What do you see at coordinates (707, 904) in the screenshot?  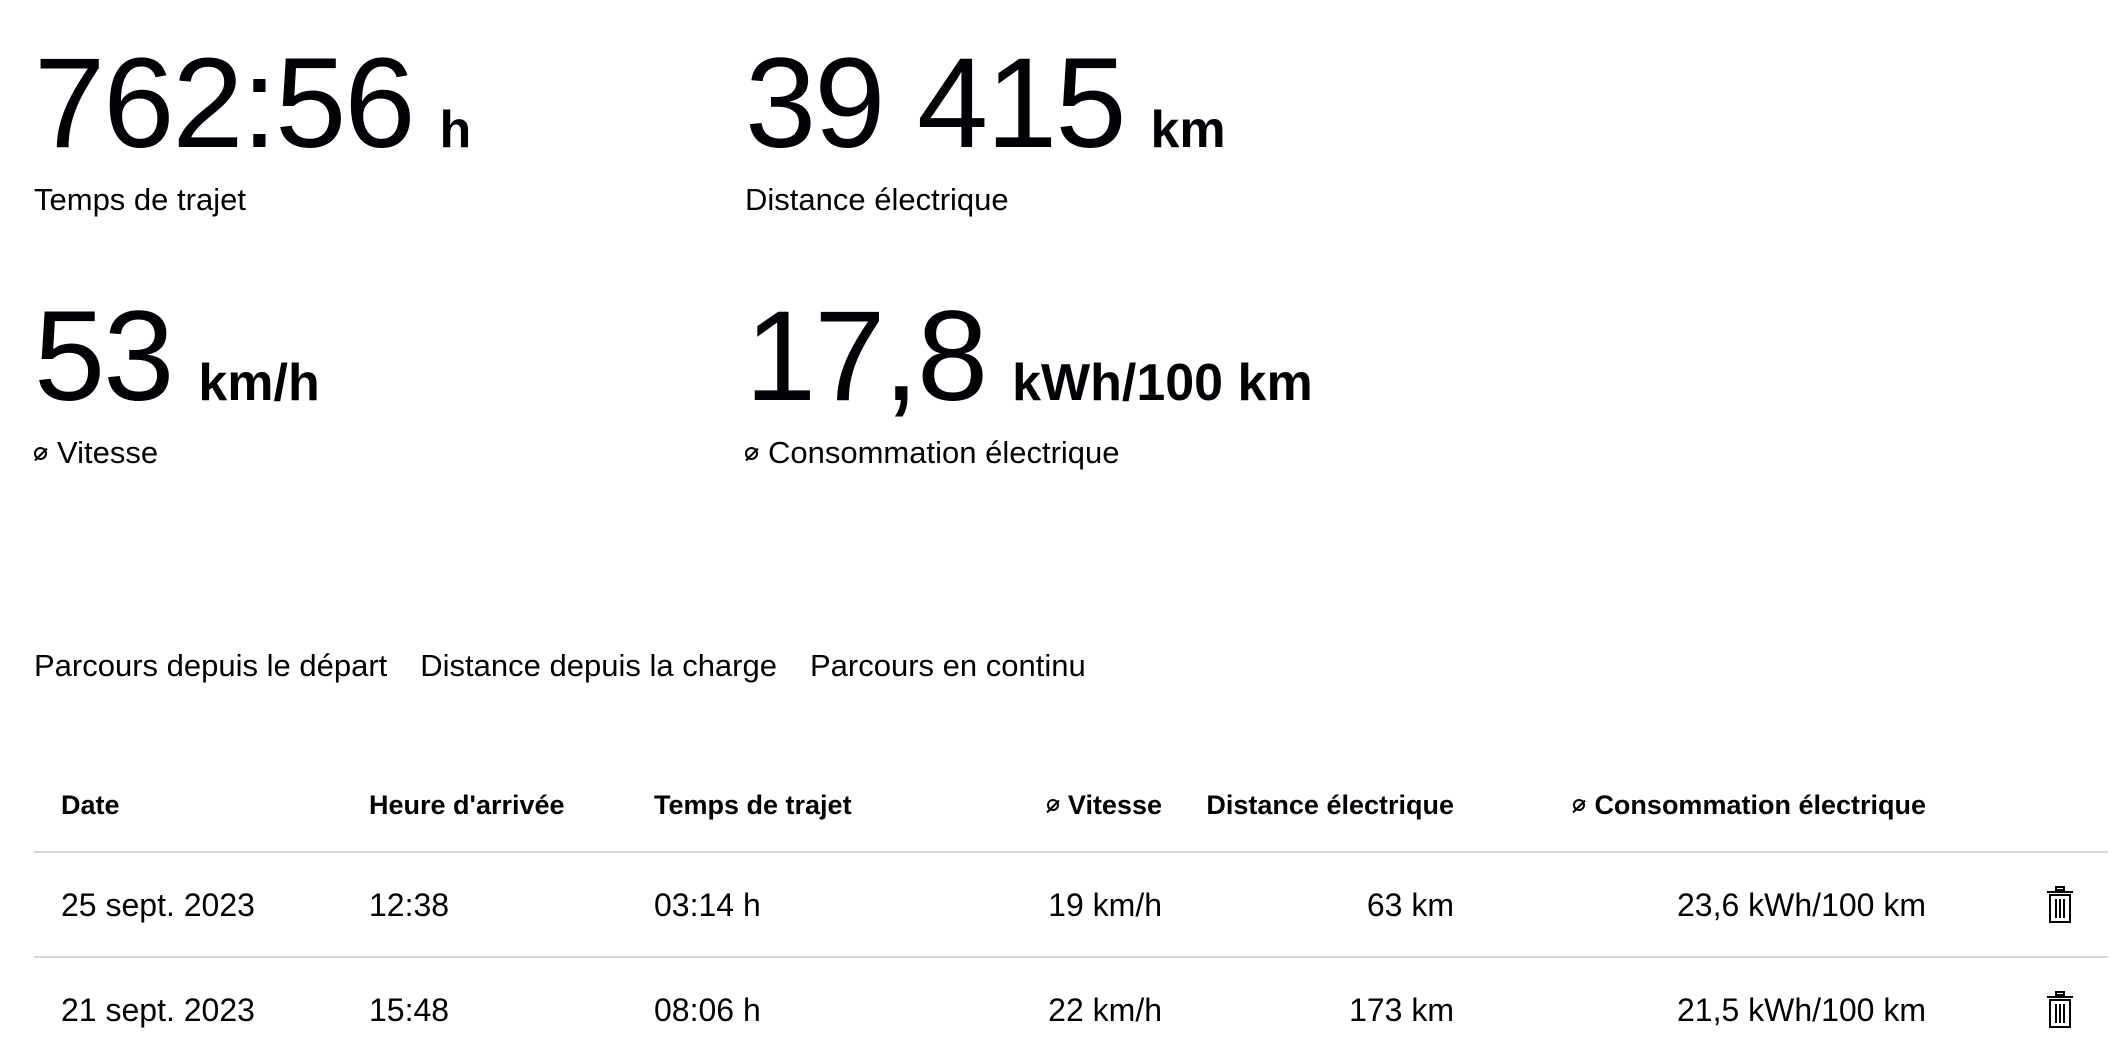 I see `cell-travel-time: 03:14 h` at bounding box center [707, 904].